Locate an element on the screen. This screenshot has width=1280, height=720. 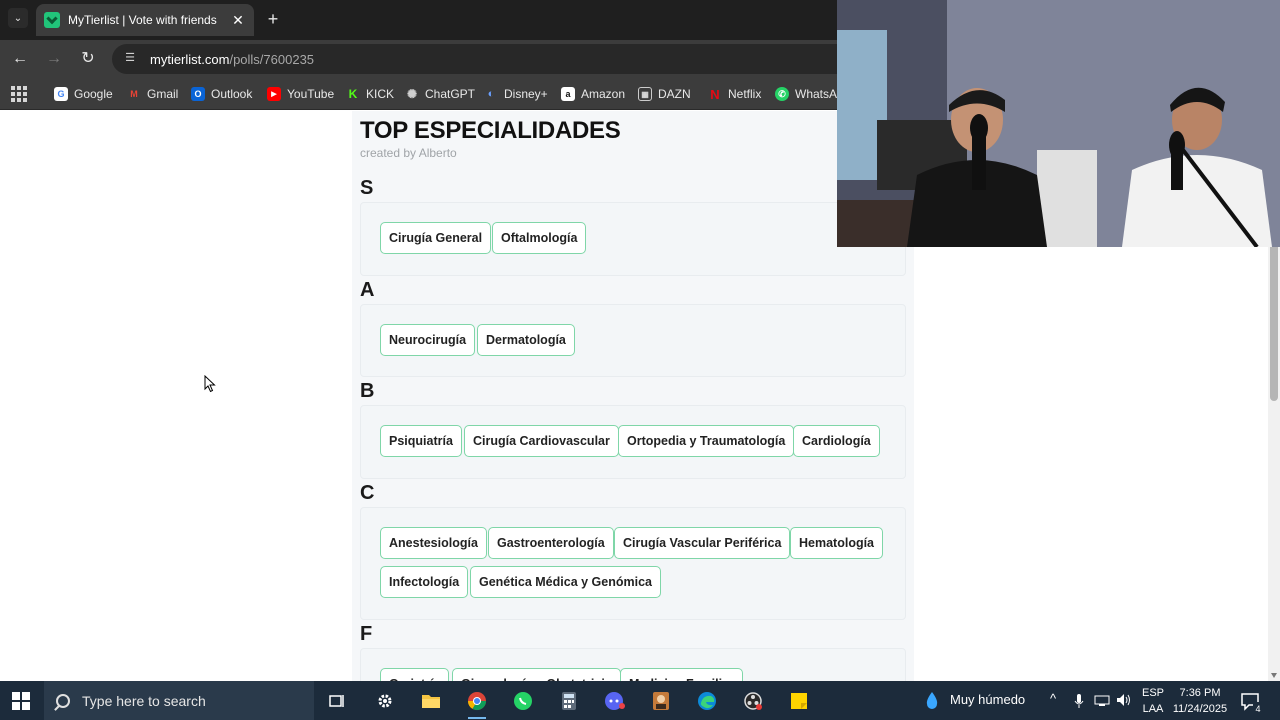
tier-item: Geriatría is located at coordinates (415, 674).